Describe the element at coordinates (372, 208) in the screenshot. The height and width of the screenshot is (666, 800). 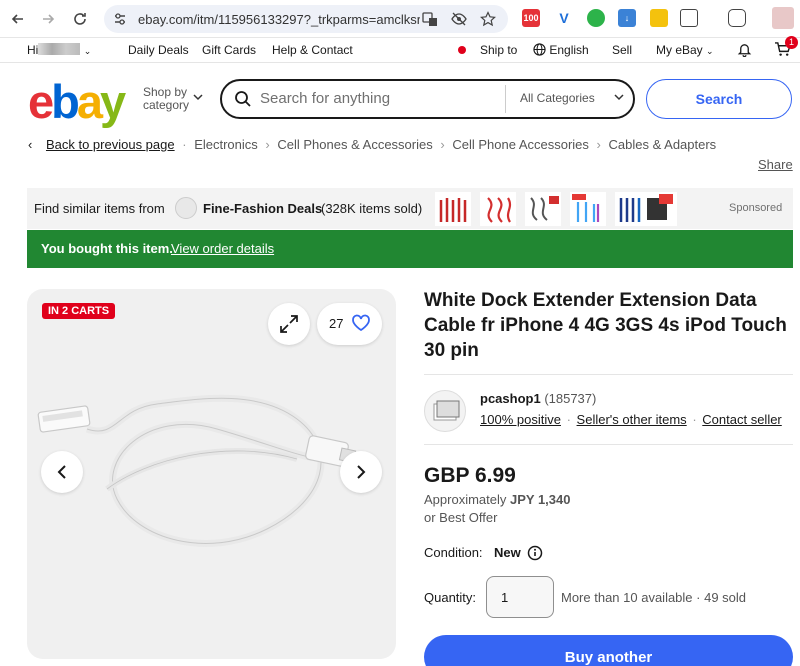
I see `store-sold-count: (328K items sold)` at that location.